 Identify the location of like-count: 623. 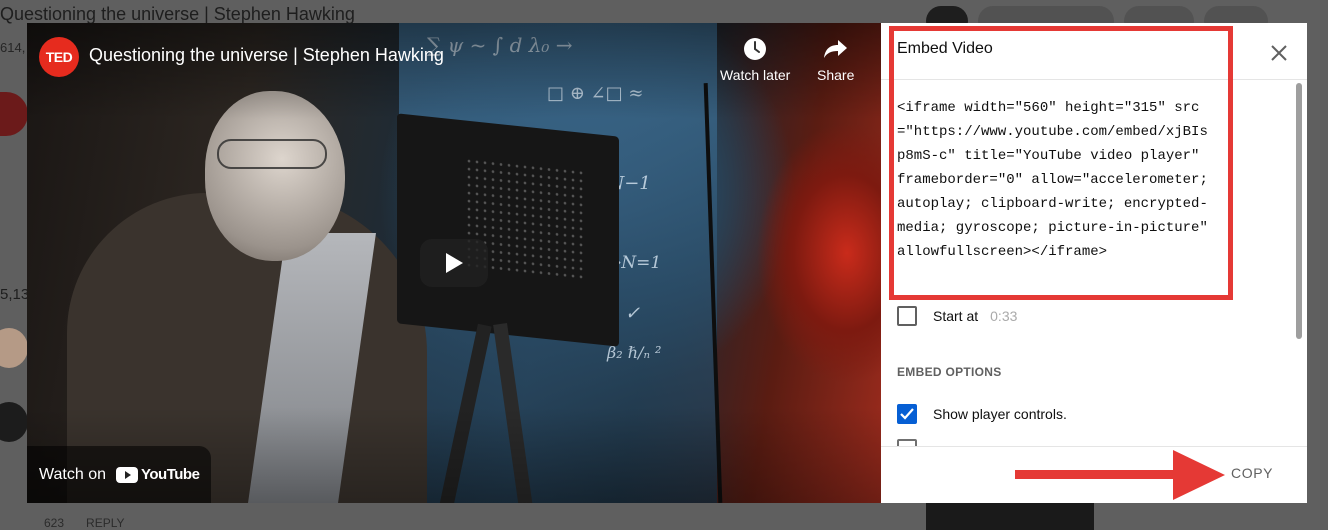
(54, 523).